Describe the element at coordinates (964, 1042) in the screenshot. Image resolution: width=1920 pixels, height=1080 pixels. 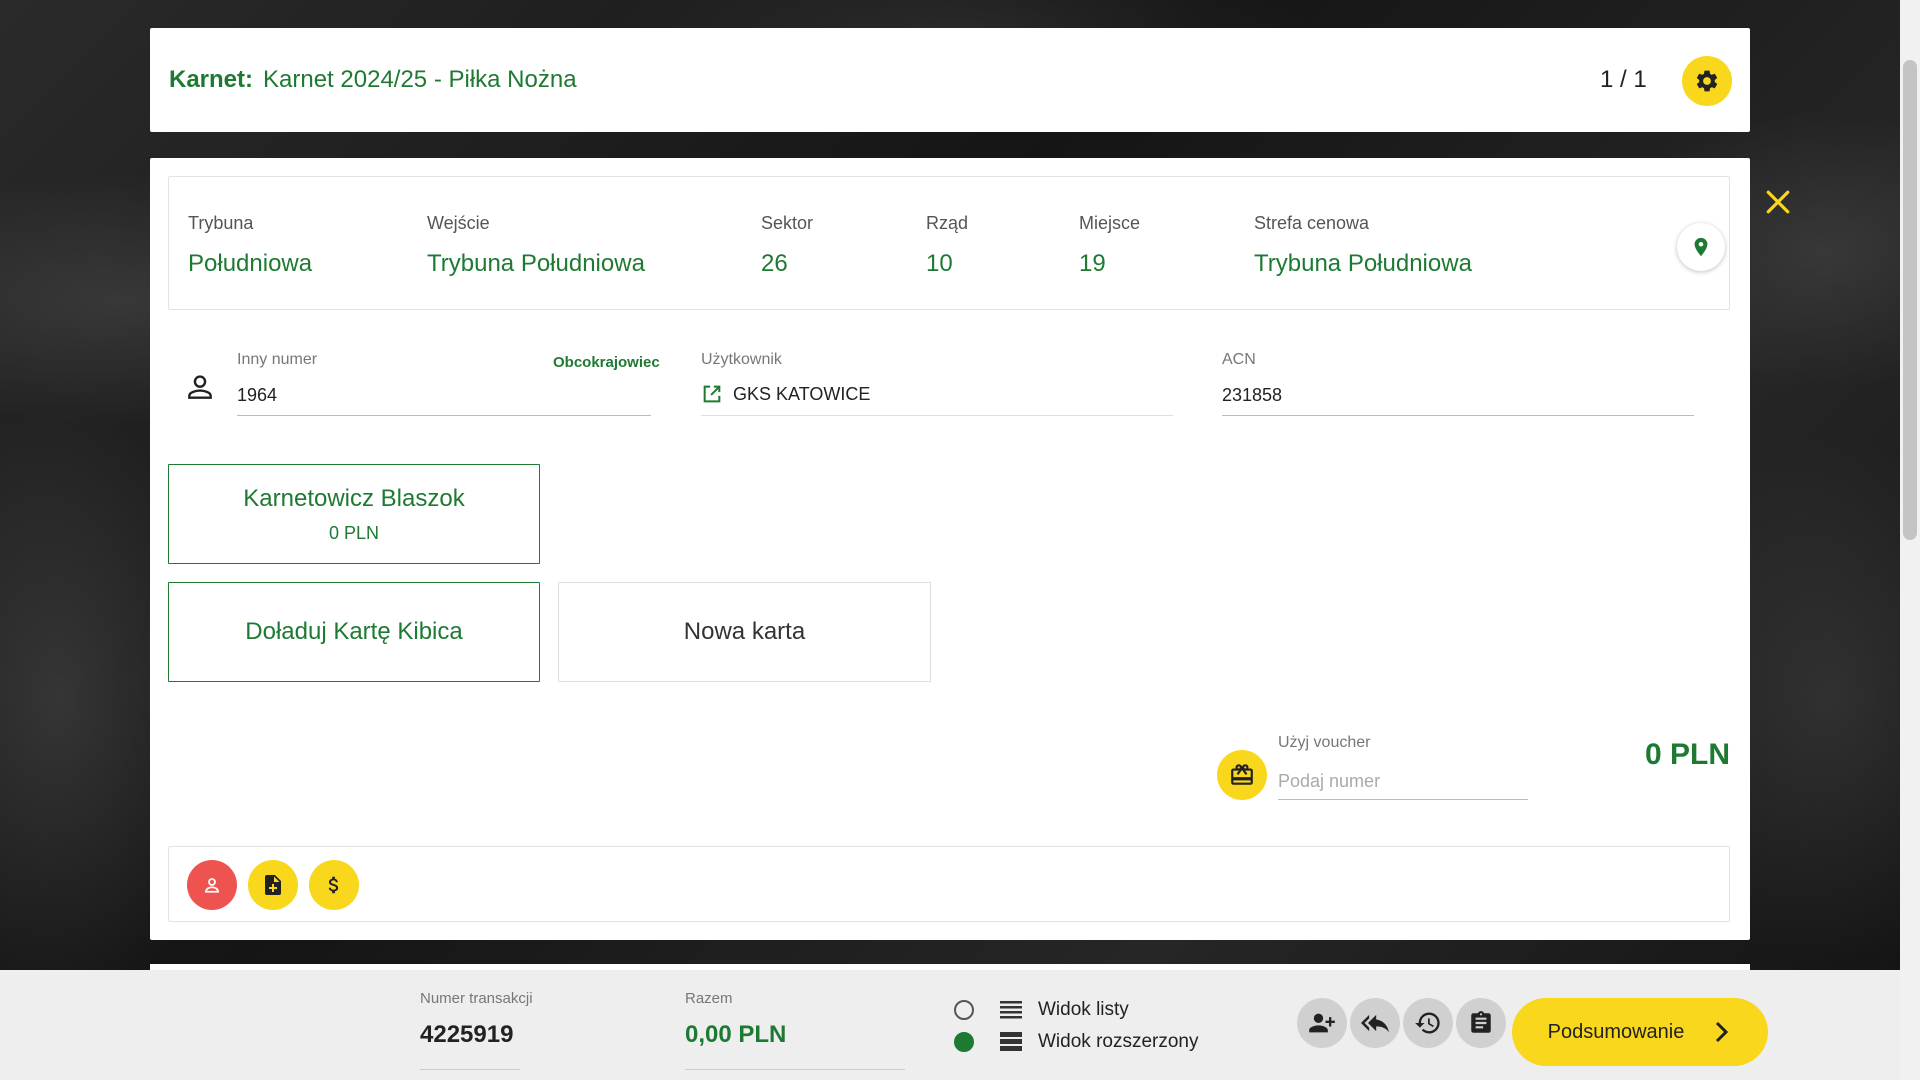
I see `view-extended-radio` at that location.